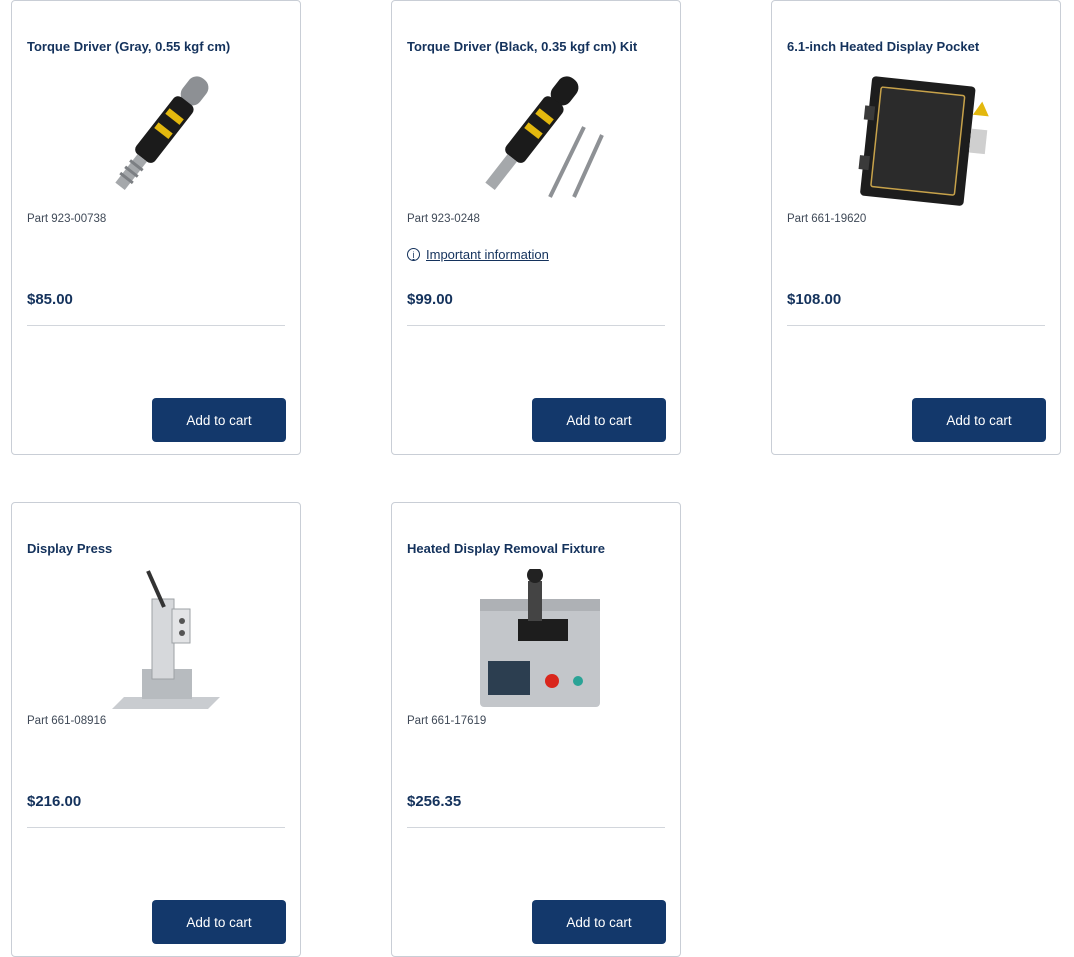 The height and width of the screenshot is (957, 1074). I want to click on price: $216.00, so click(54, 801).